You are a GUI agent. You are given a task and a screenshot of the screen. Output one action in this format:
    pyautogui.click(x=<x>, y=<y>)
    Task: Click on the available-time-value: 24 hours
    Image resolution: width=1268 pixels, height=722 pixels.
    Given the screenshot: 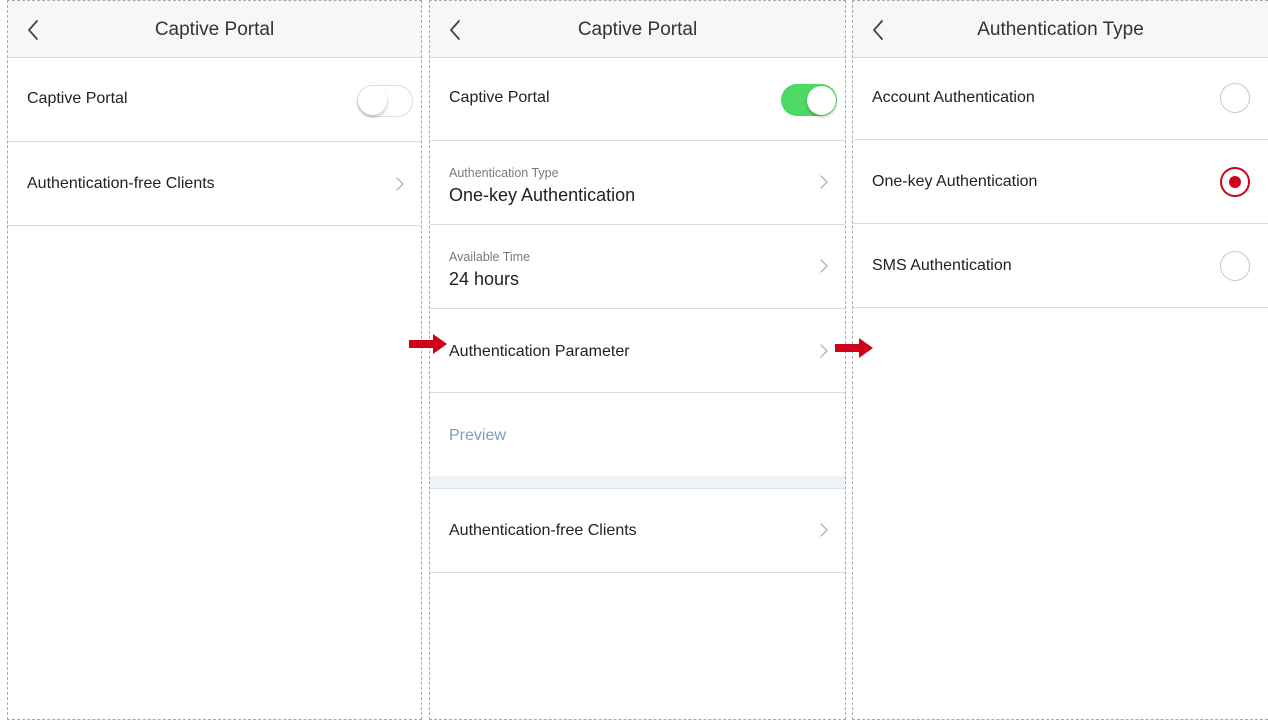 What is the action you would take?
    pyautogui.click(x=484, y=279)
    